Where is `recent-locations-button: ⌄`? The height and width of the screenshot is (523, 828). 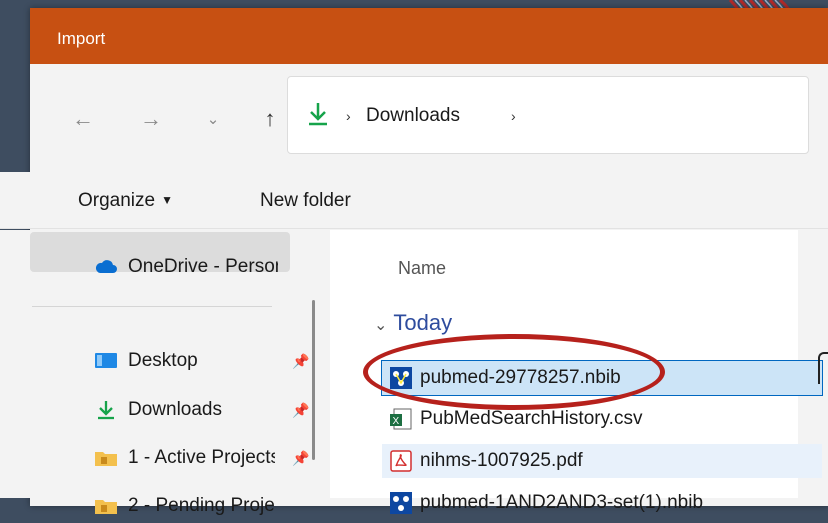
recent-locations-button: ⌄ is located at coordinates (213, 119).